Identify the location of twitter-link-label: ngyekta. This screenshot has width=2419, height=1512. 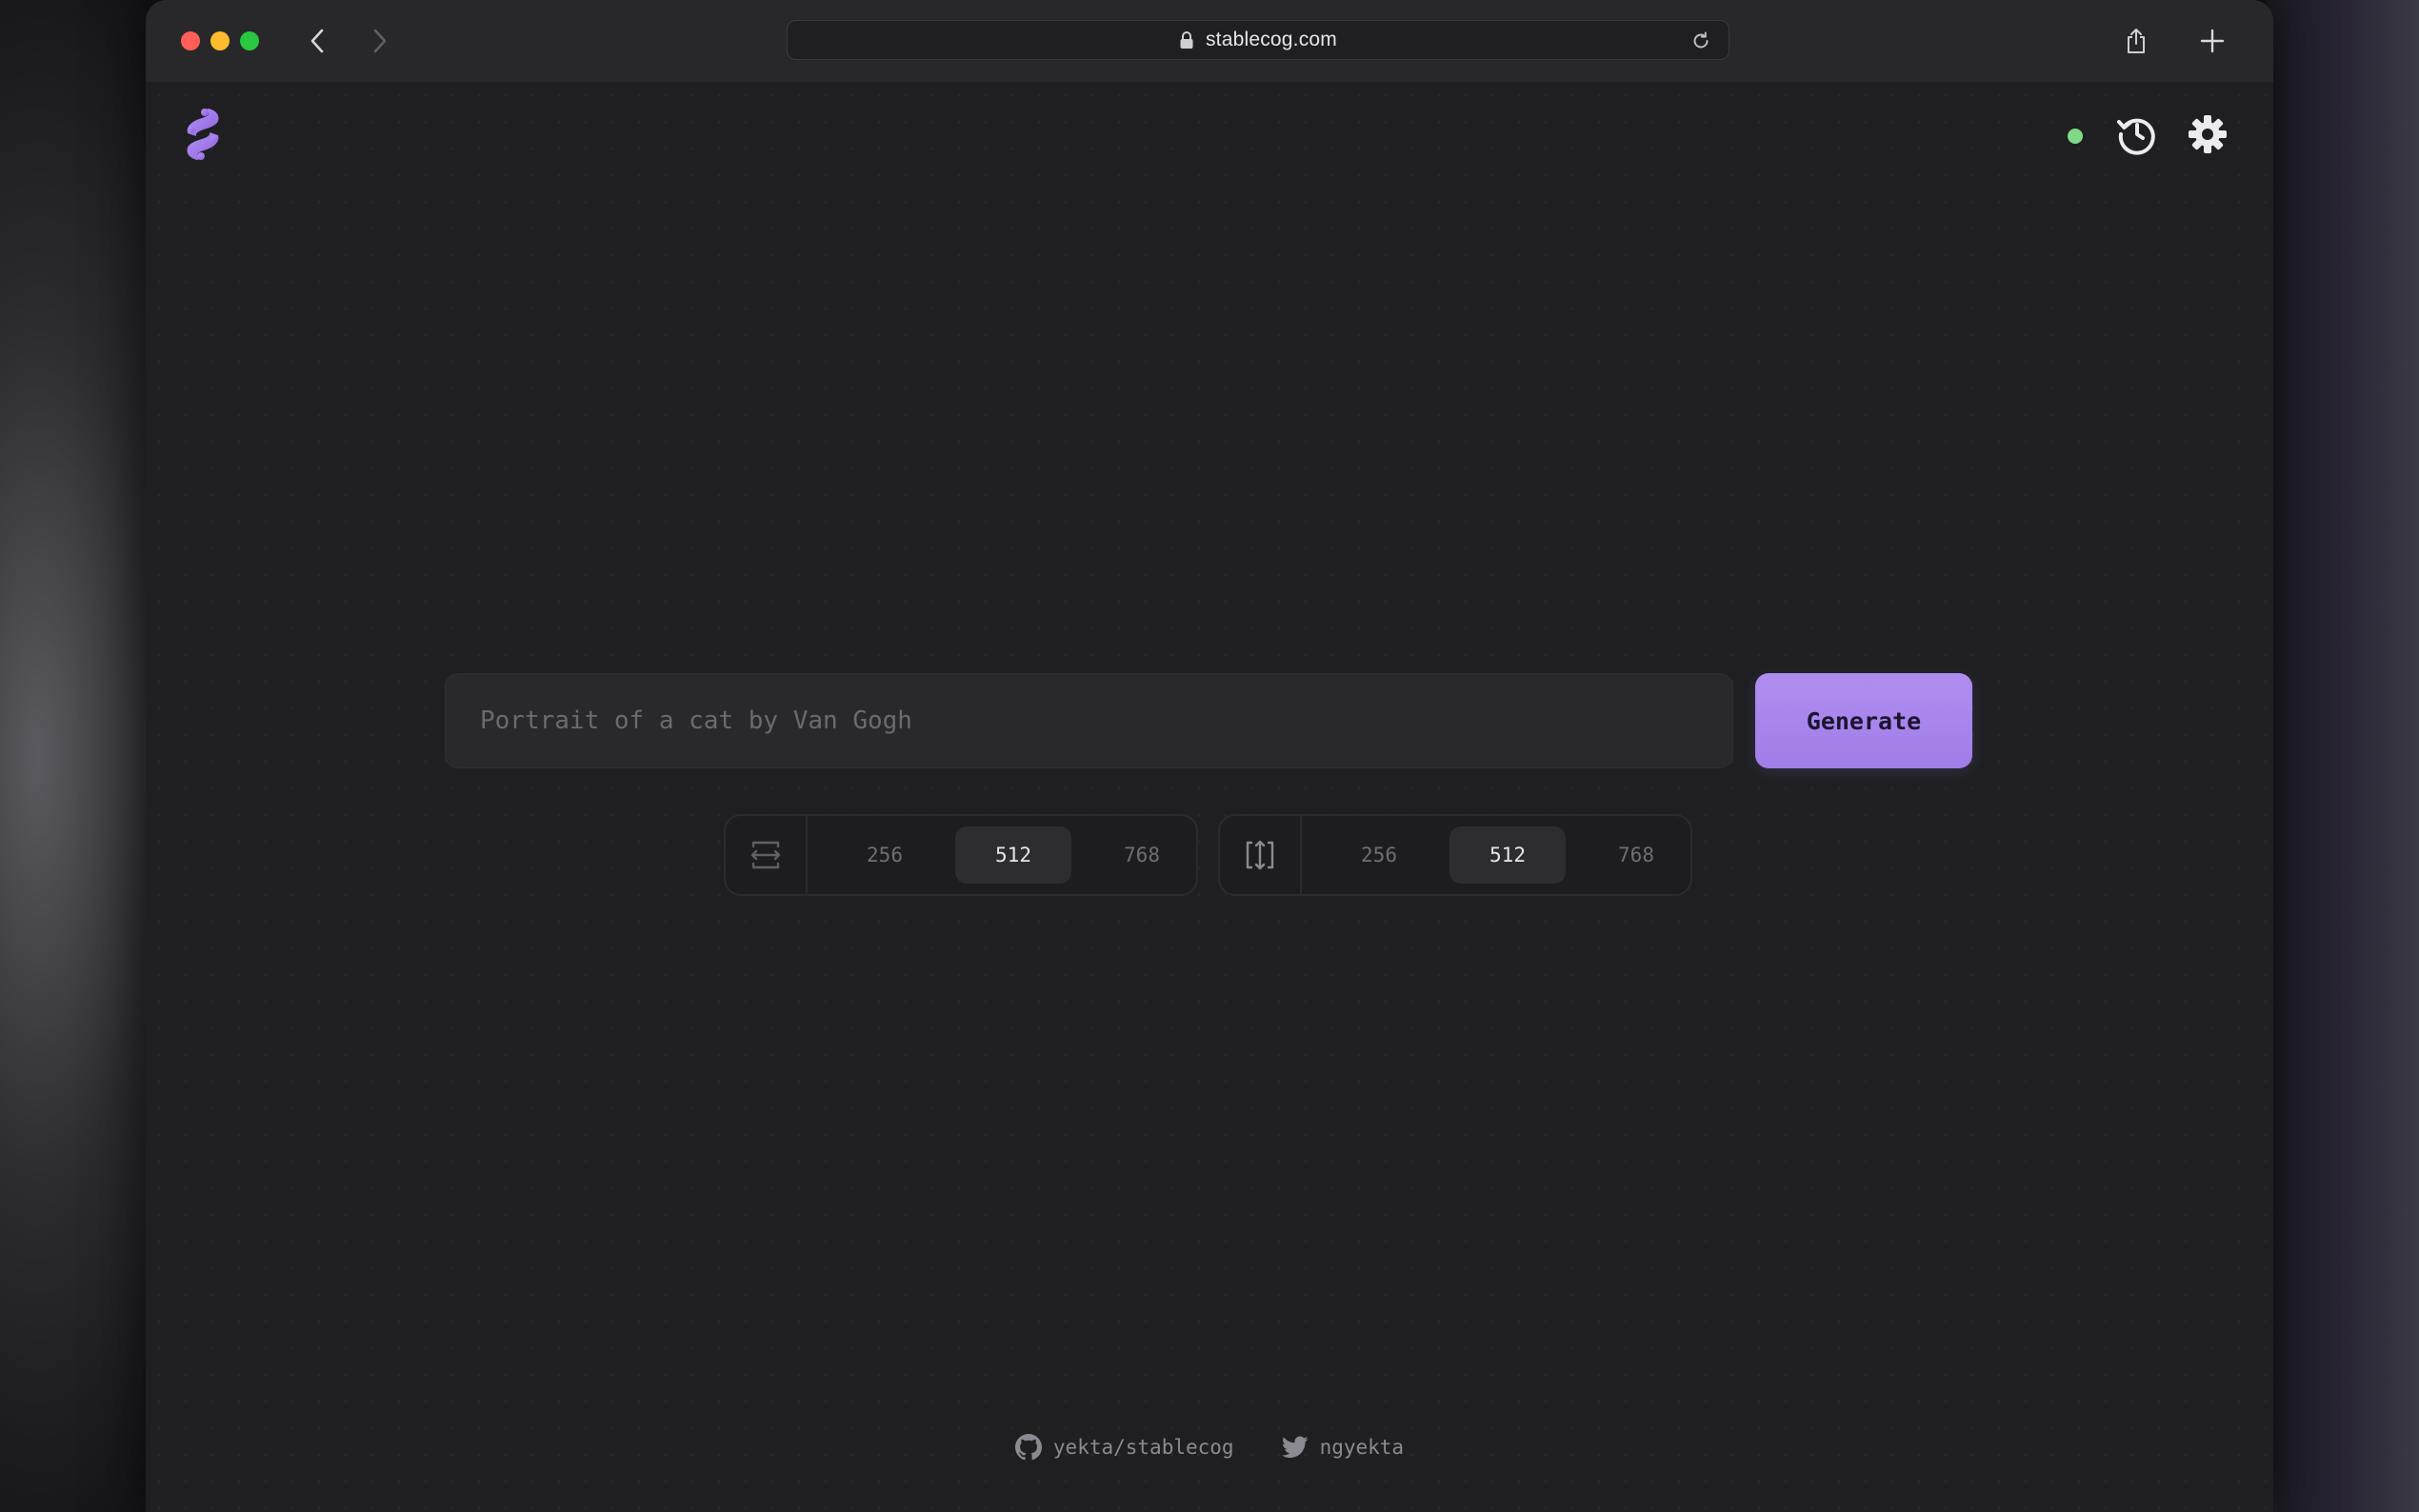
(1362, 1447).